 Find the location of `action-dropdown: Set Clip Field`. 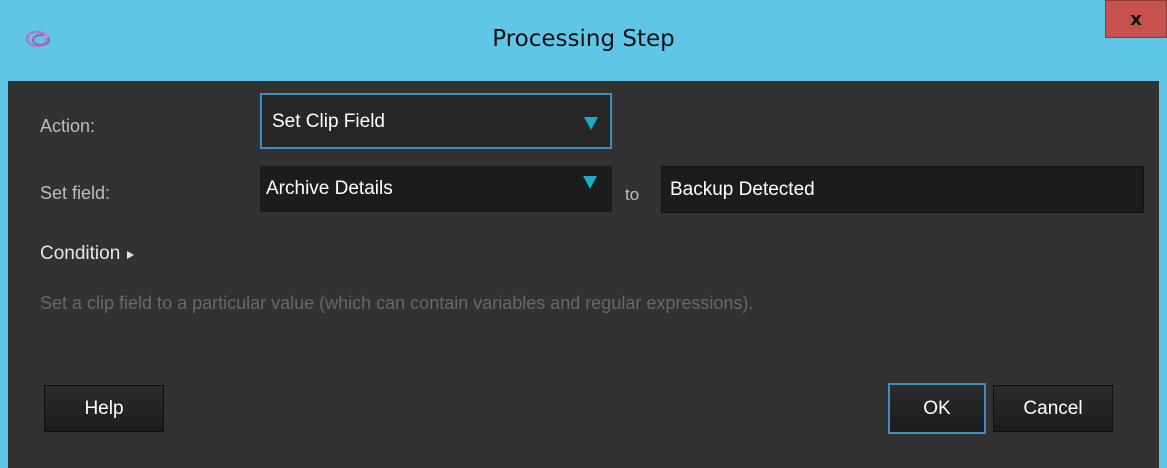

action-dropdown: Set Clip Field is located at coordinates (436, 121).